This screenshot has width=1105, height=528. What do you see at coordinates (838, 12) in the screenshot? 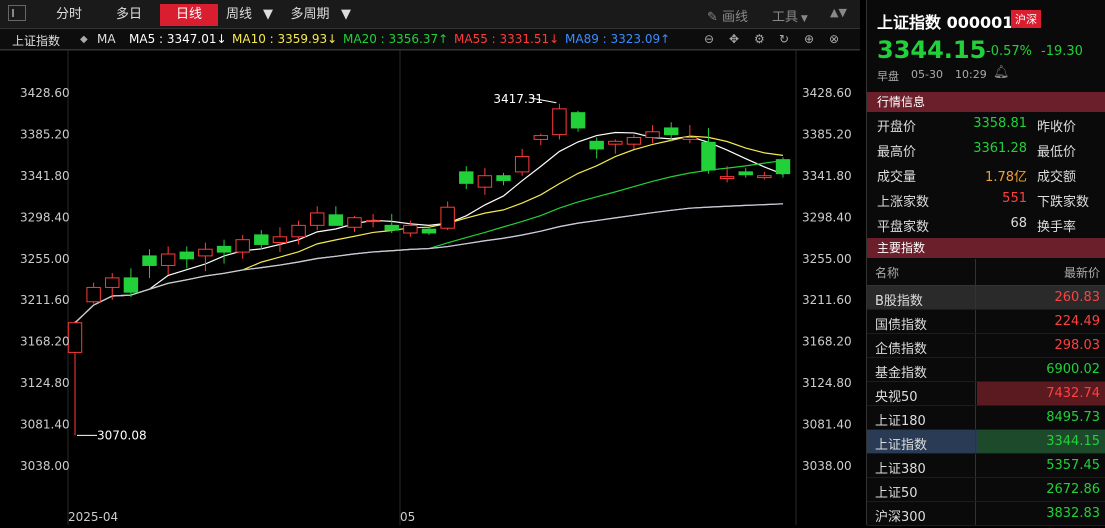
I see `collapse-icon: ▲▼` at bounding box center [838, 12].